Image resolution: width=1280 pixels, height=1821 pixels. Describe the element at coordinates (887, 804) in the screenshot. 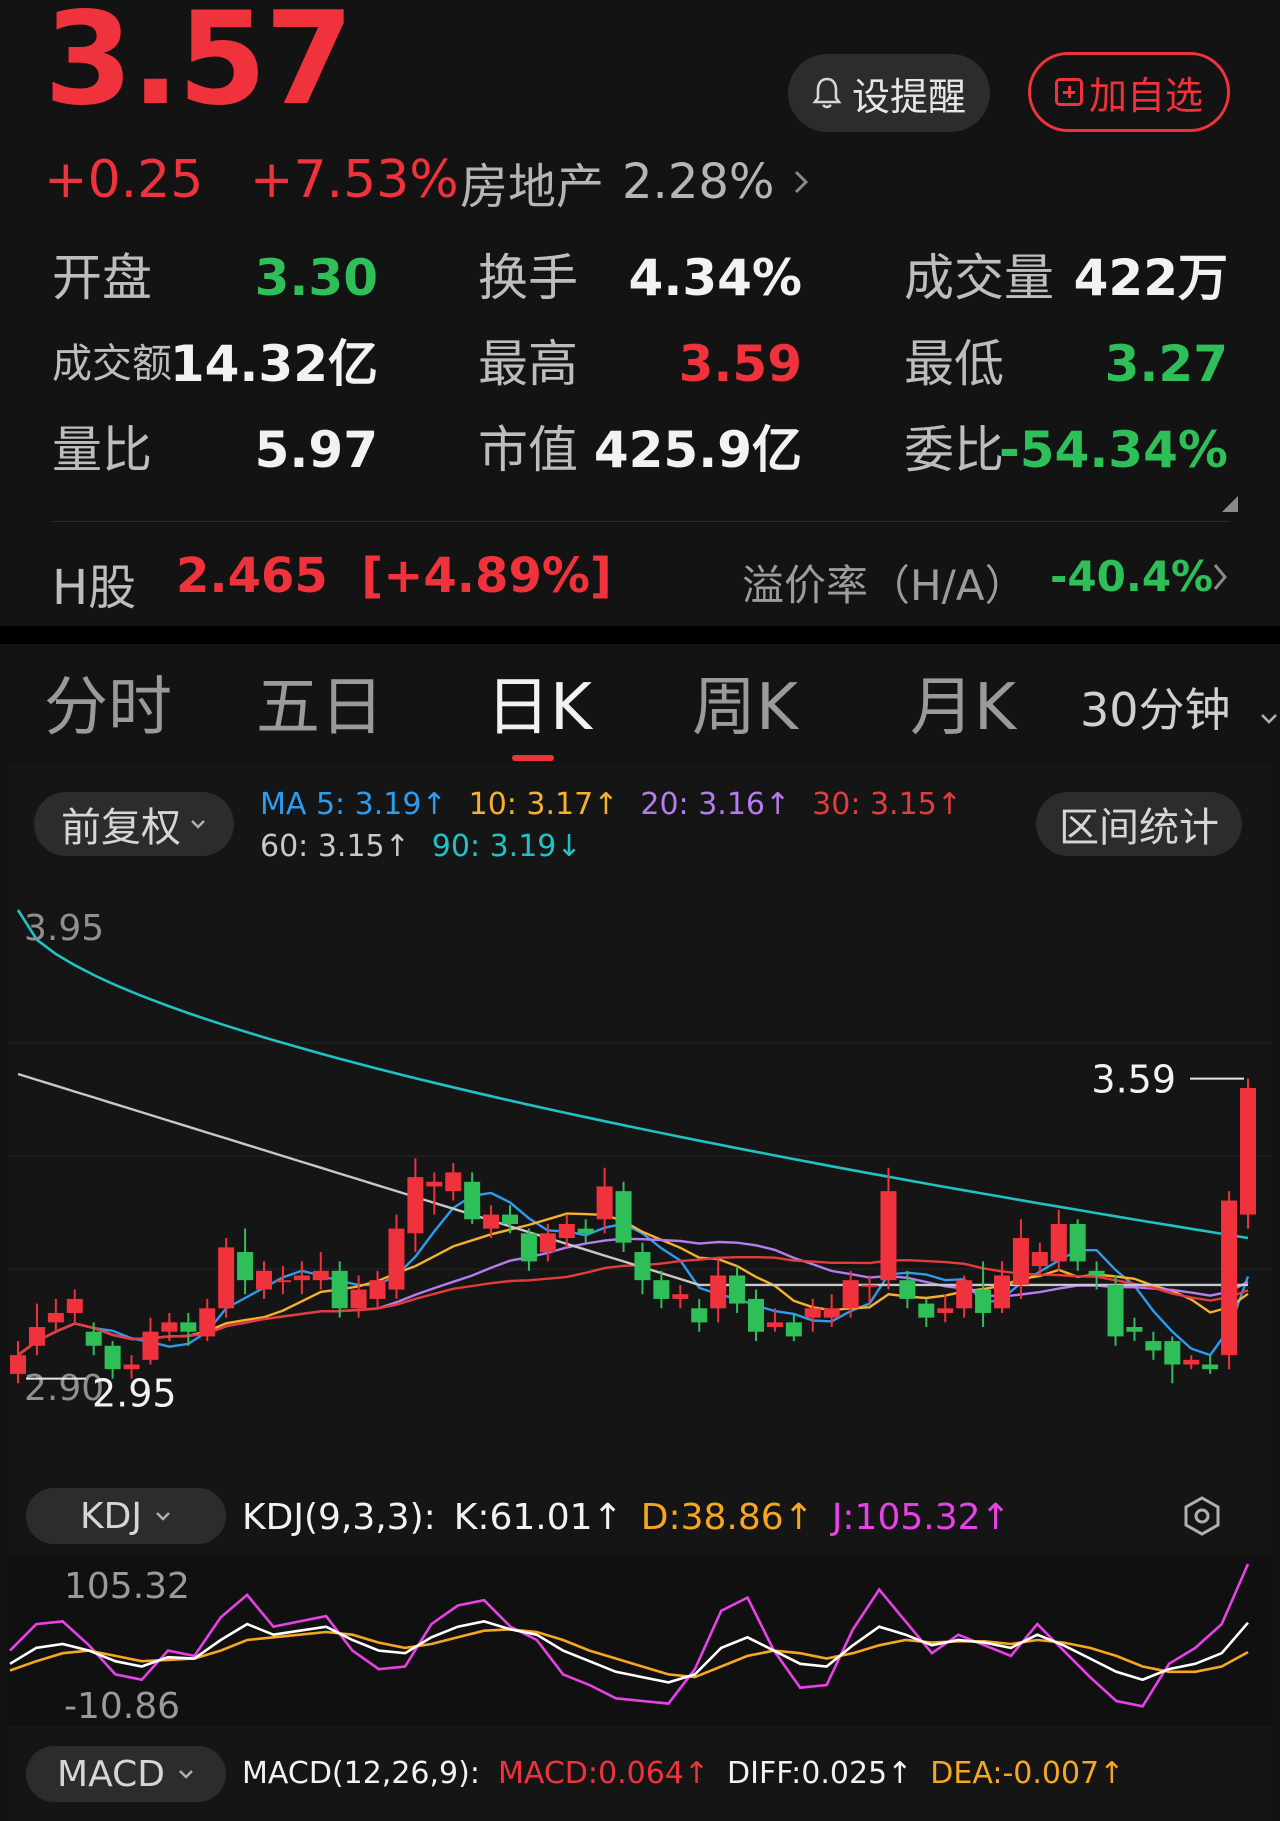

I see `ma-legend-item: 30: 3.15↑` at that location.